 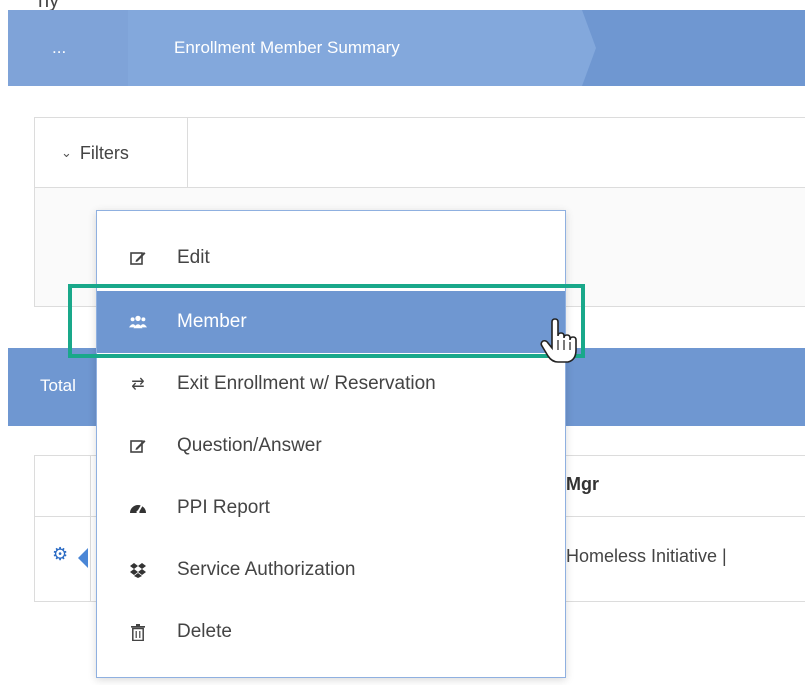 I want to click on menu-item-label: Exit Enrollment w/ Reservation, so click(x=306, y=383).